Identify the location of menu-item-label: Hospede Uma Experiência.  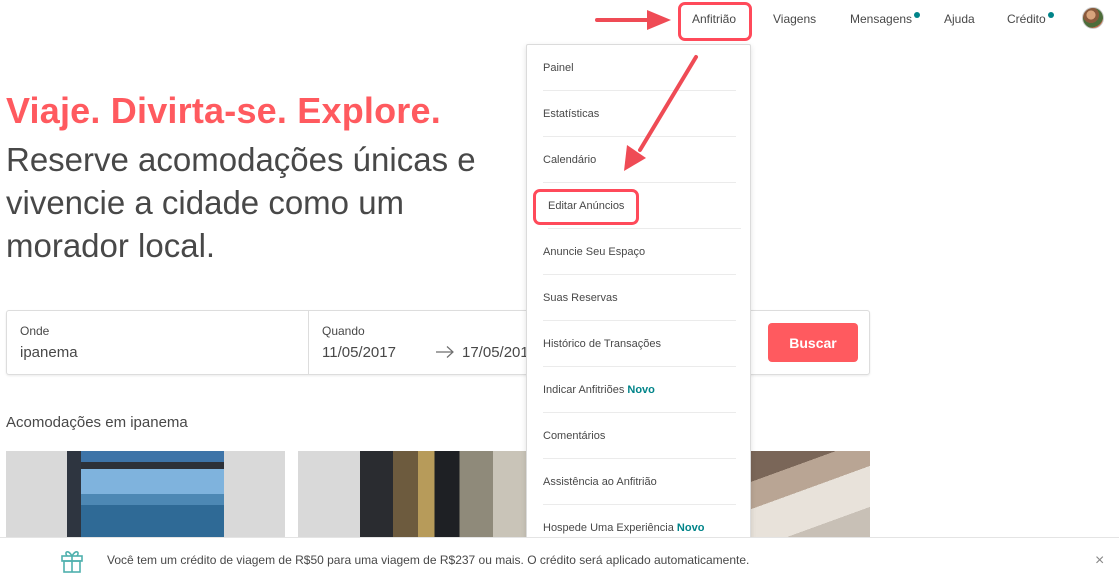
(608, 528).